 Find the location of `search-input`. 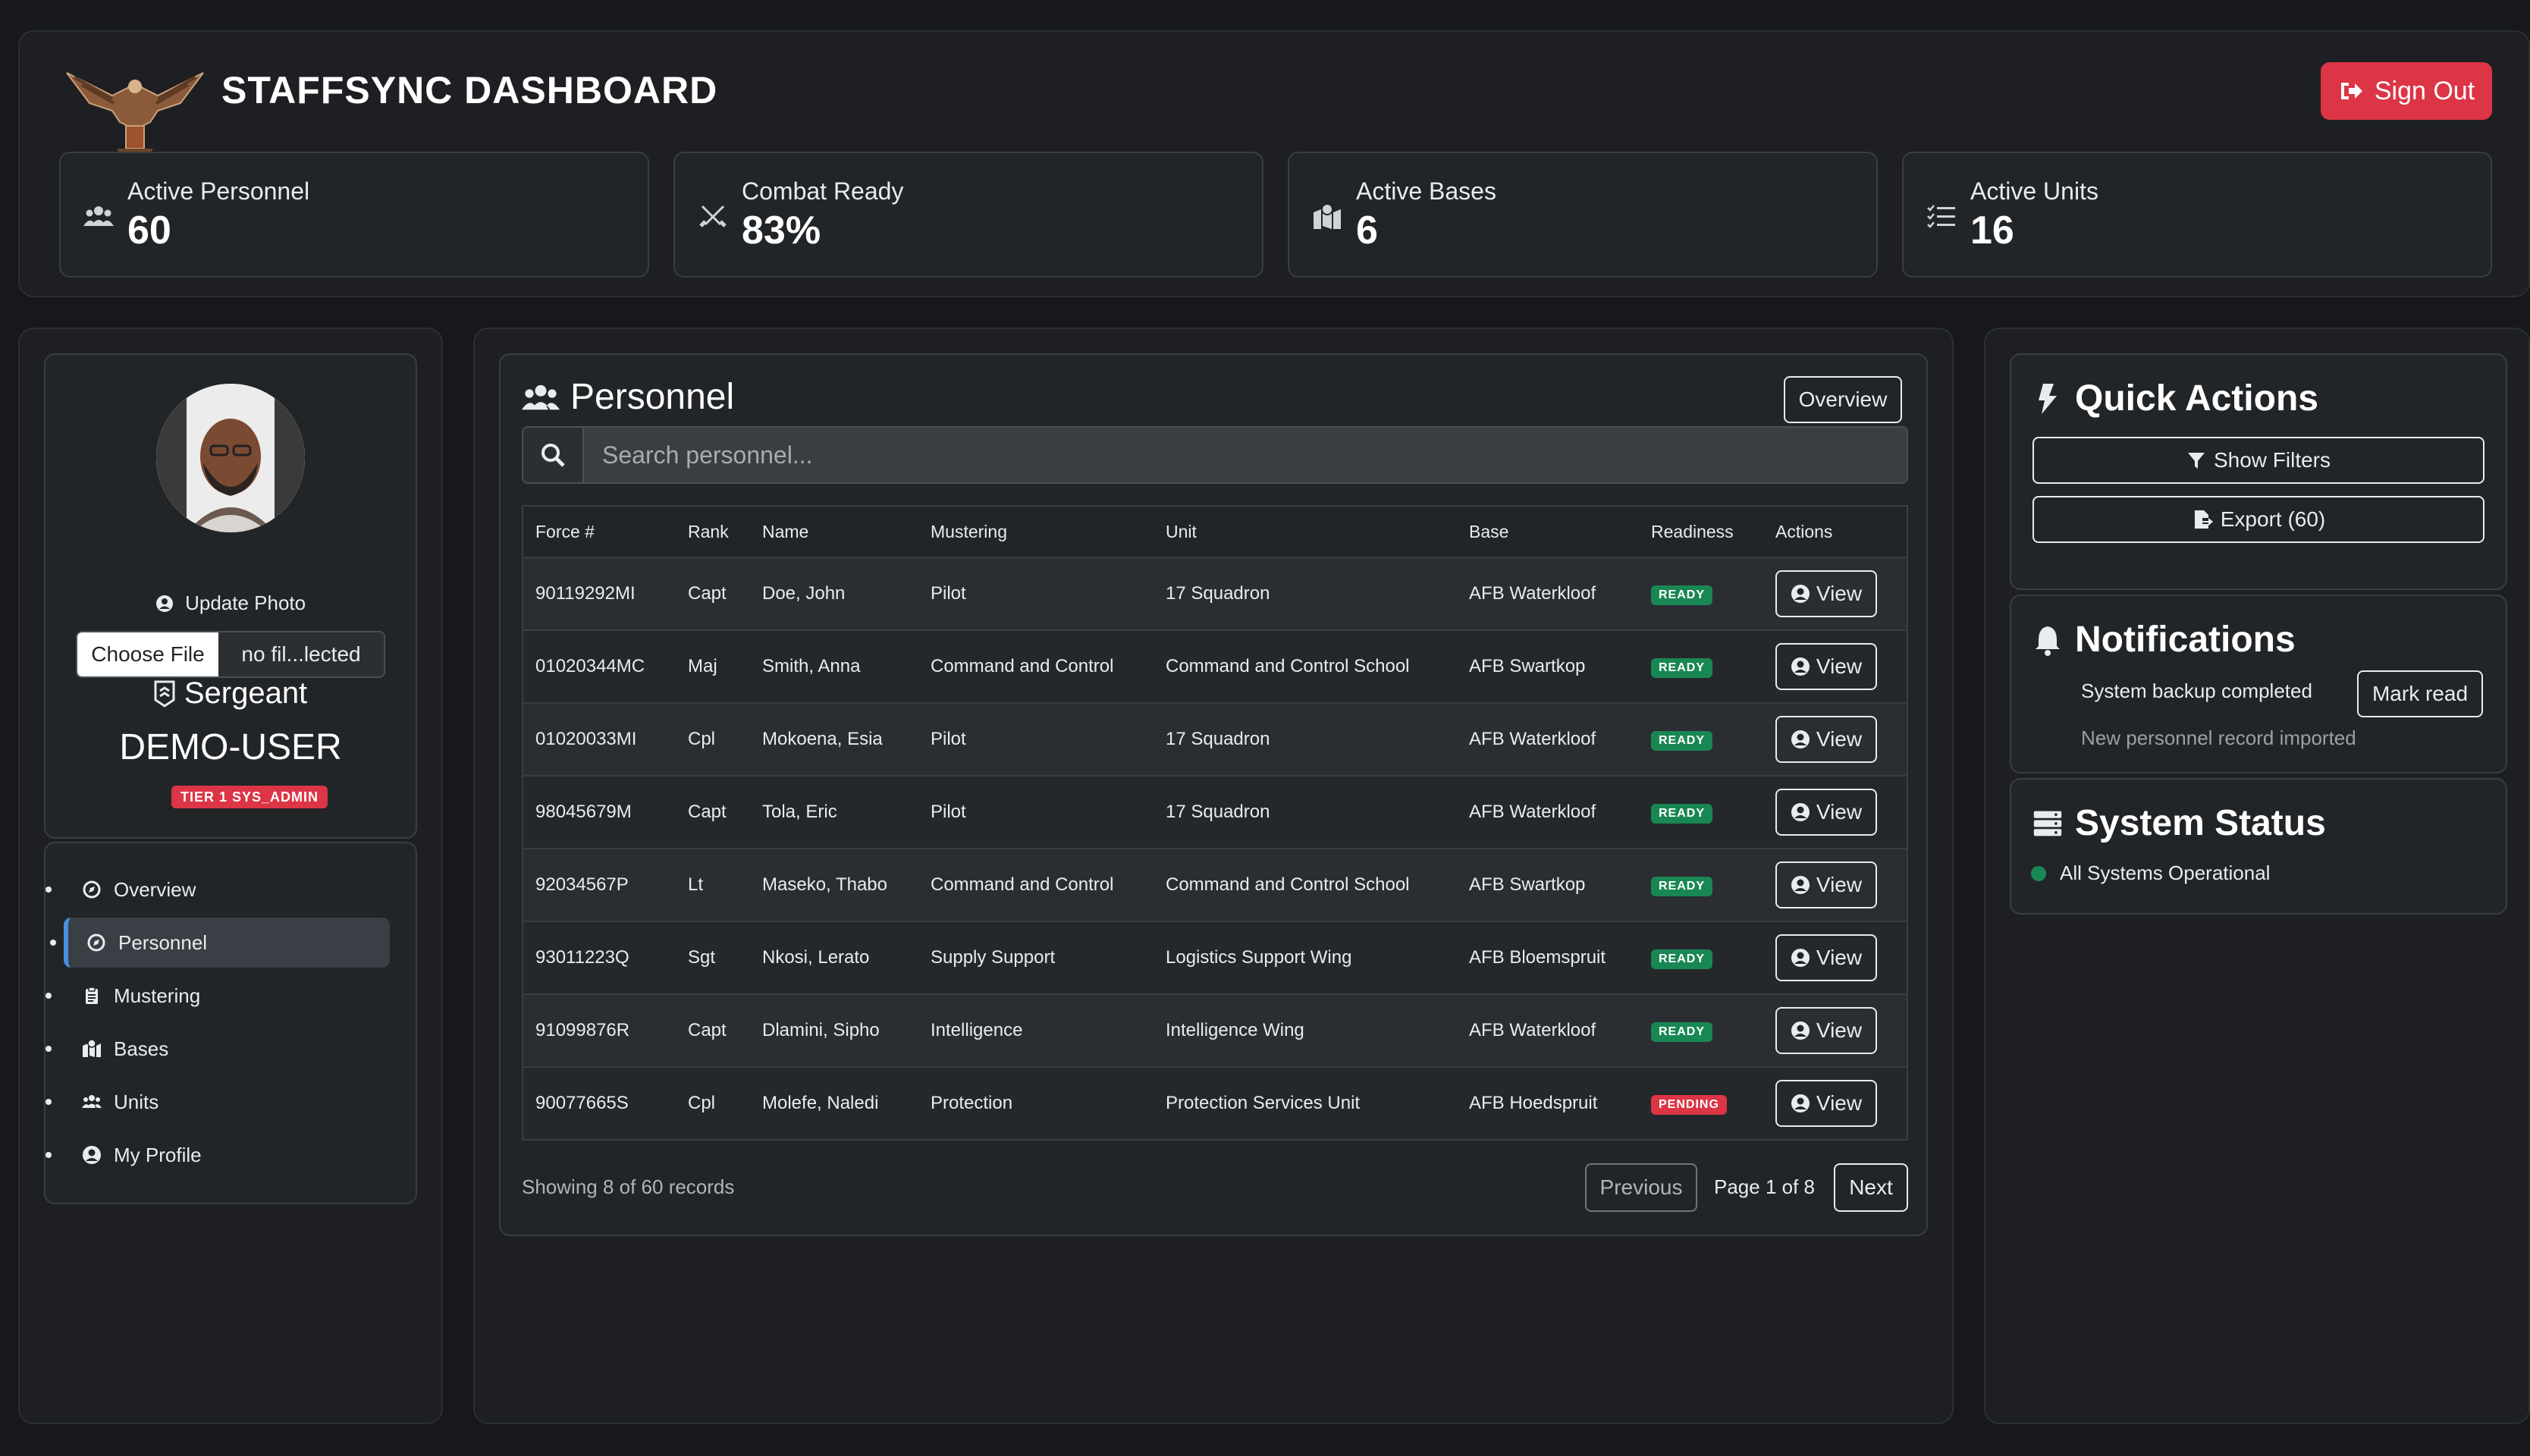

search-input is located at coordinates (1245, 455).